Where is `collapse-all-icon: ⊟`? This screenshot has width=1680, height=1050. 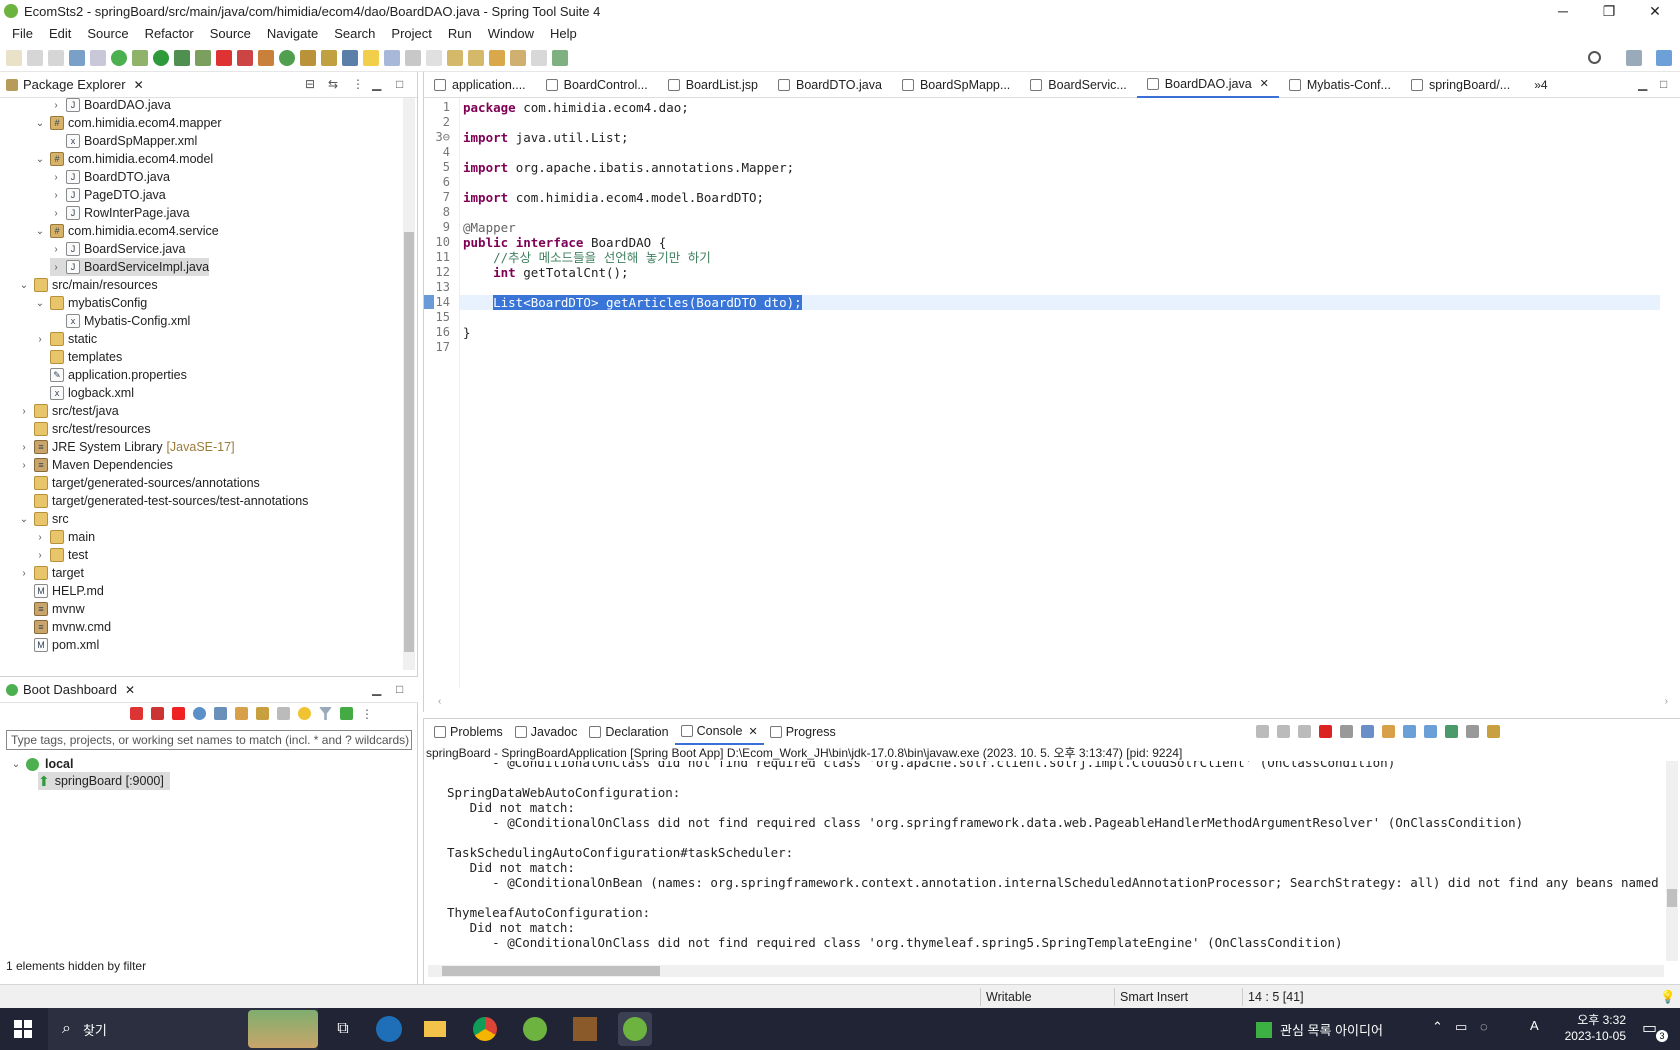
collapse-all-icon: ⊟ is located at coordinates (310, 84).